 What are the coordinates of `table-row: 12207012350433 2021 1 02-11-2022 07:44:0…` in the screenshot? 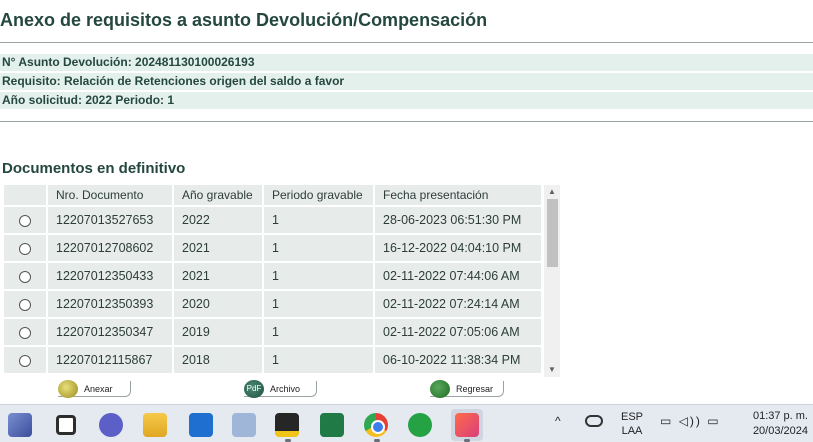 It's located at (273, 277).